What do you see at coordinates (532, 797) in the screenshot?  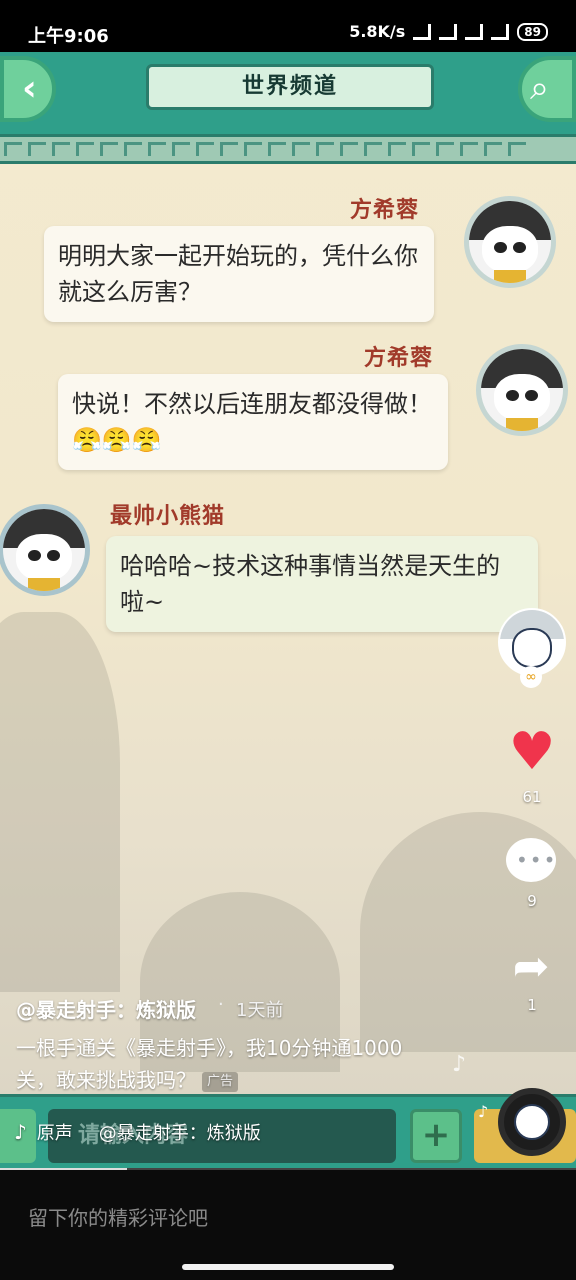 I see `like-count: 61` at bounding box center [532, 797].